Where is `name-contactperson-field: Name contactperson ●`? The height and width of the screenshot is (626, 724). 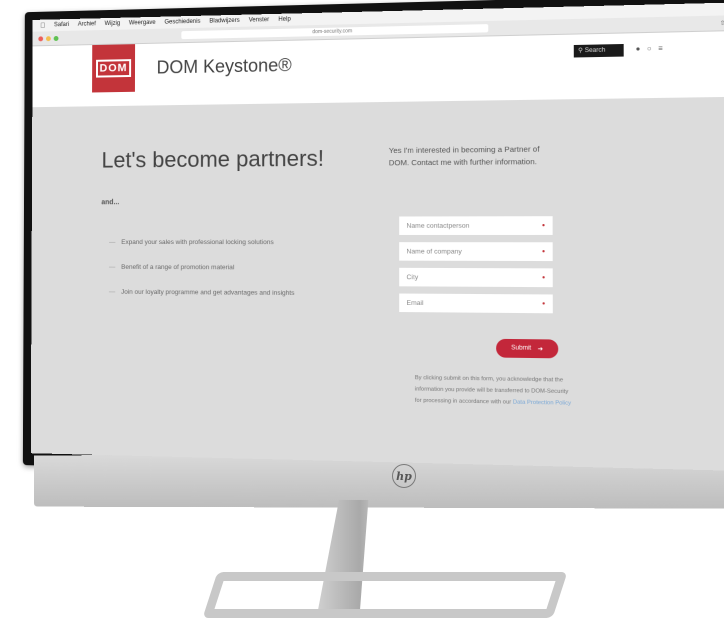
name-contactperson-field: Name contactperson ● is located at coordinates (476, 225).